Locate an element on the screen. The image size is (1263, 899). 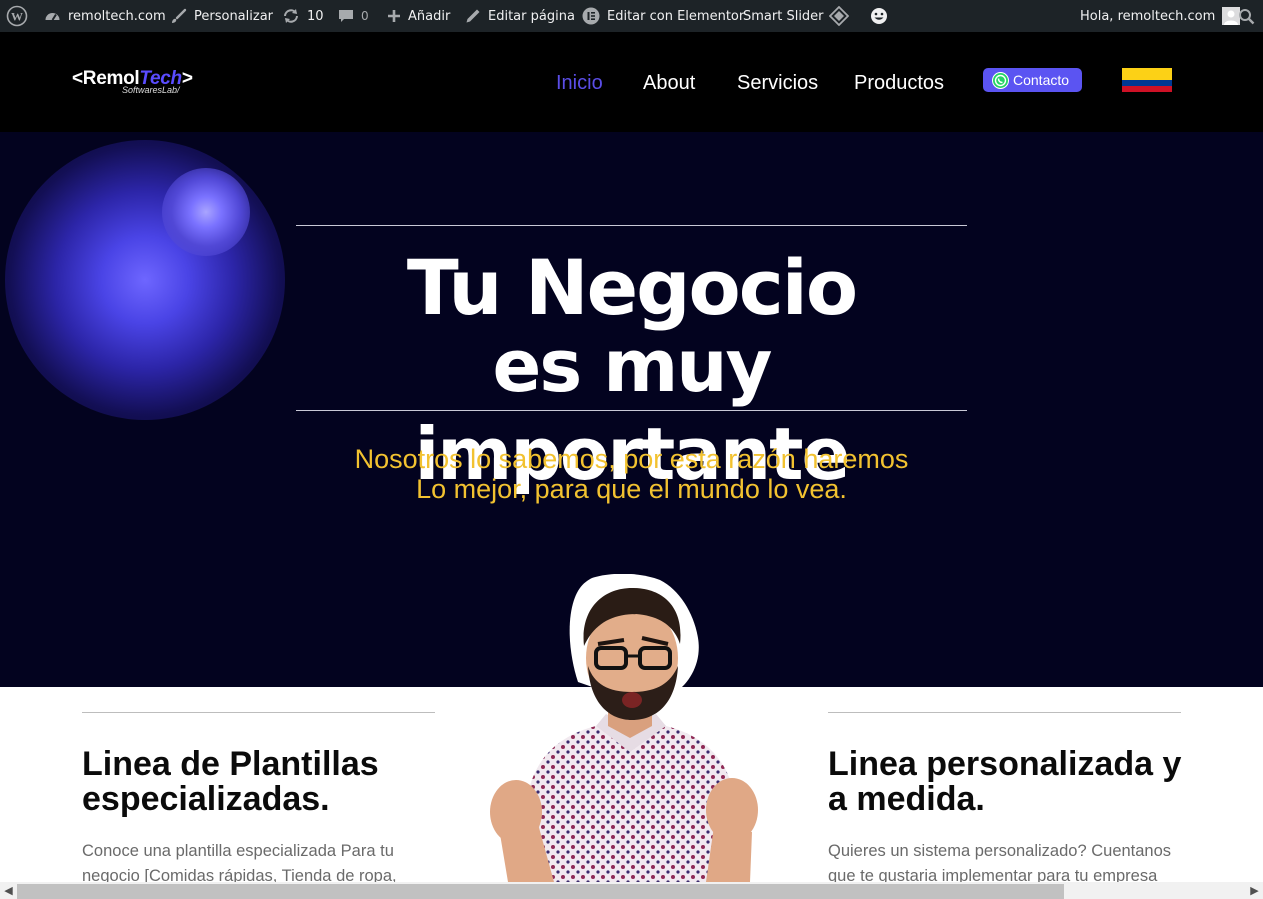
logo-text-close: > is located at coordinates (187, 78).